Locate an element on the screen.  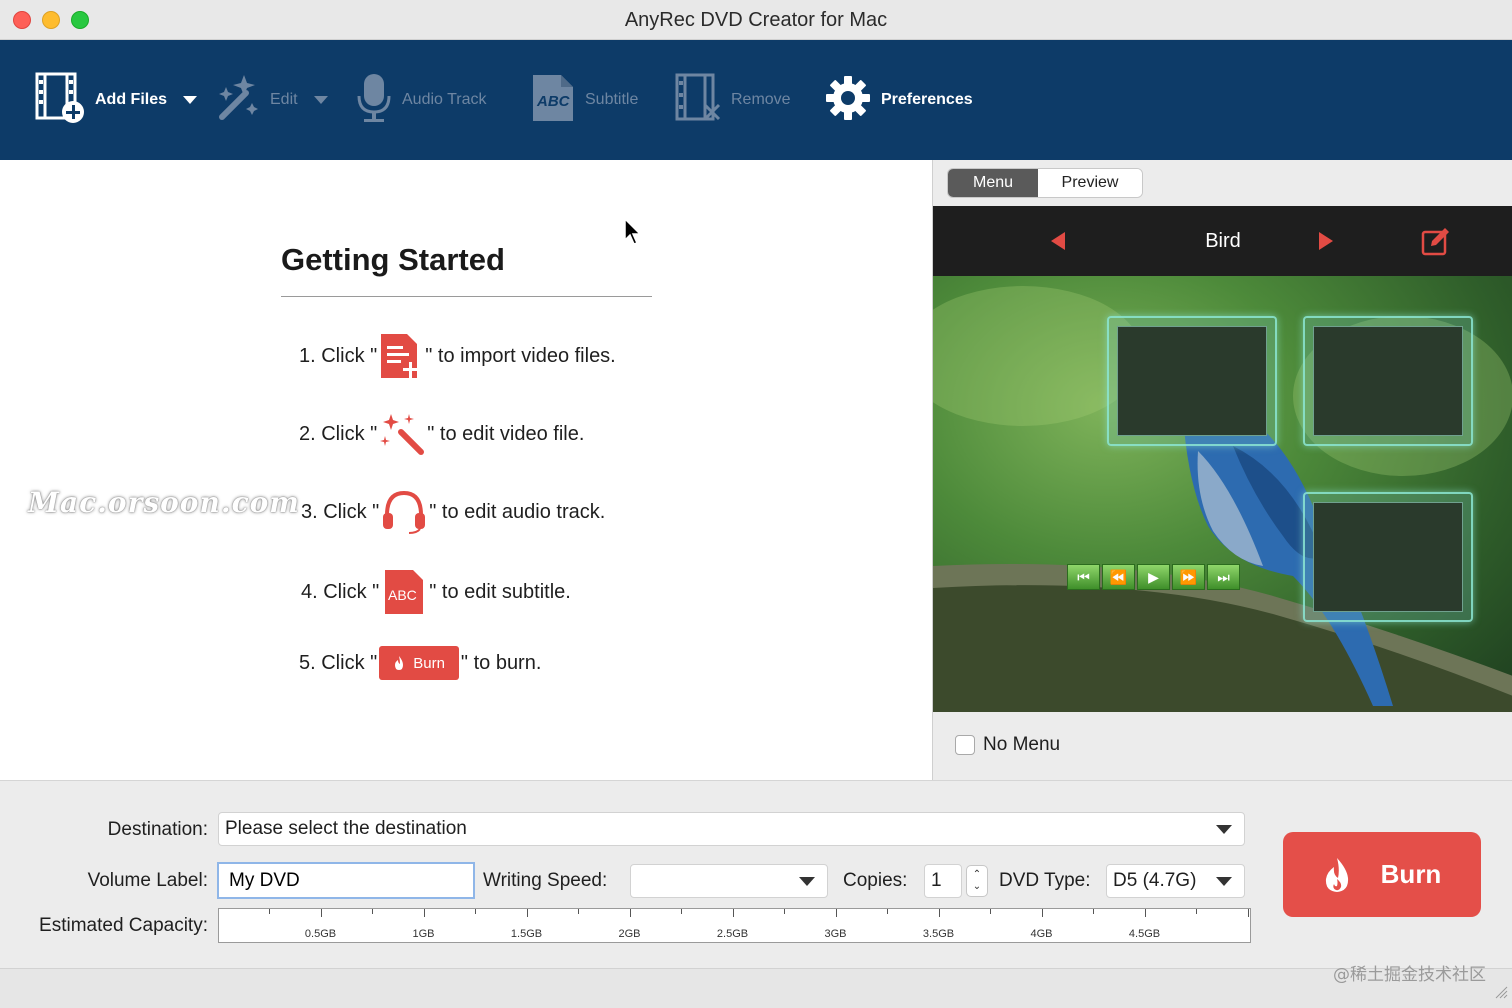
volume-label-input: My DVD is located at coordinates (346, 880).